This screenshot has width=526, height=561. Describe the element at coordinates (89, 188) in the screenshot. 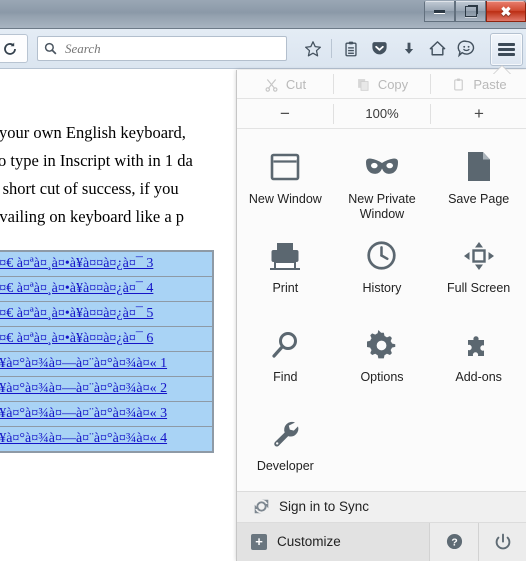

I see `paragraph-line: no short cut of success, if you` at that location.